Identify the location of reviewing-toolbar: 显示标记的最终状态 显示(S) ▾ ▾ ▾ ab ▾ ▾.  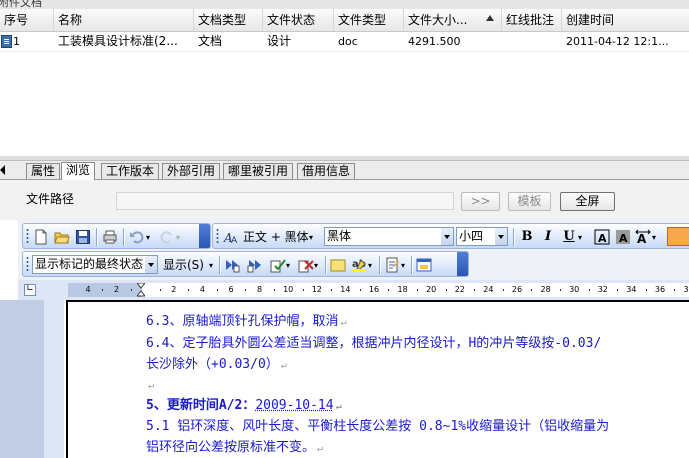
(245, 264).